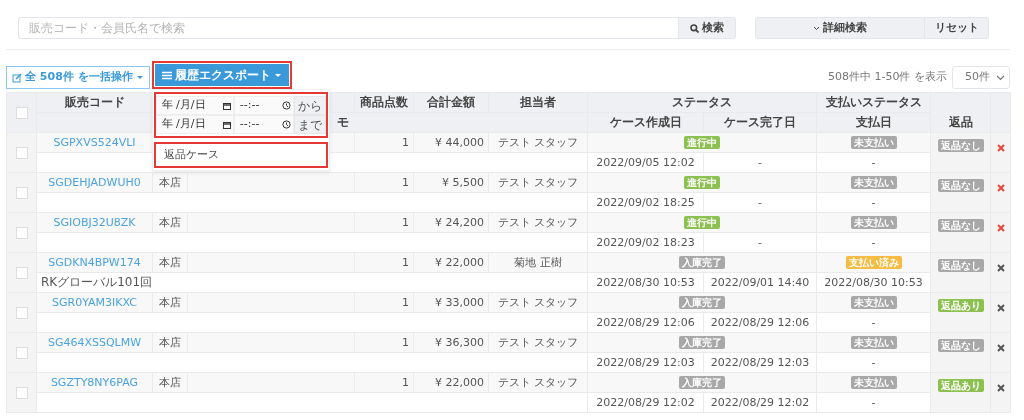  Describe the element at coordinates (384, 102) in the screenshot. I see `column-header: 商品点数` at that location.